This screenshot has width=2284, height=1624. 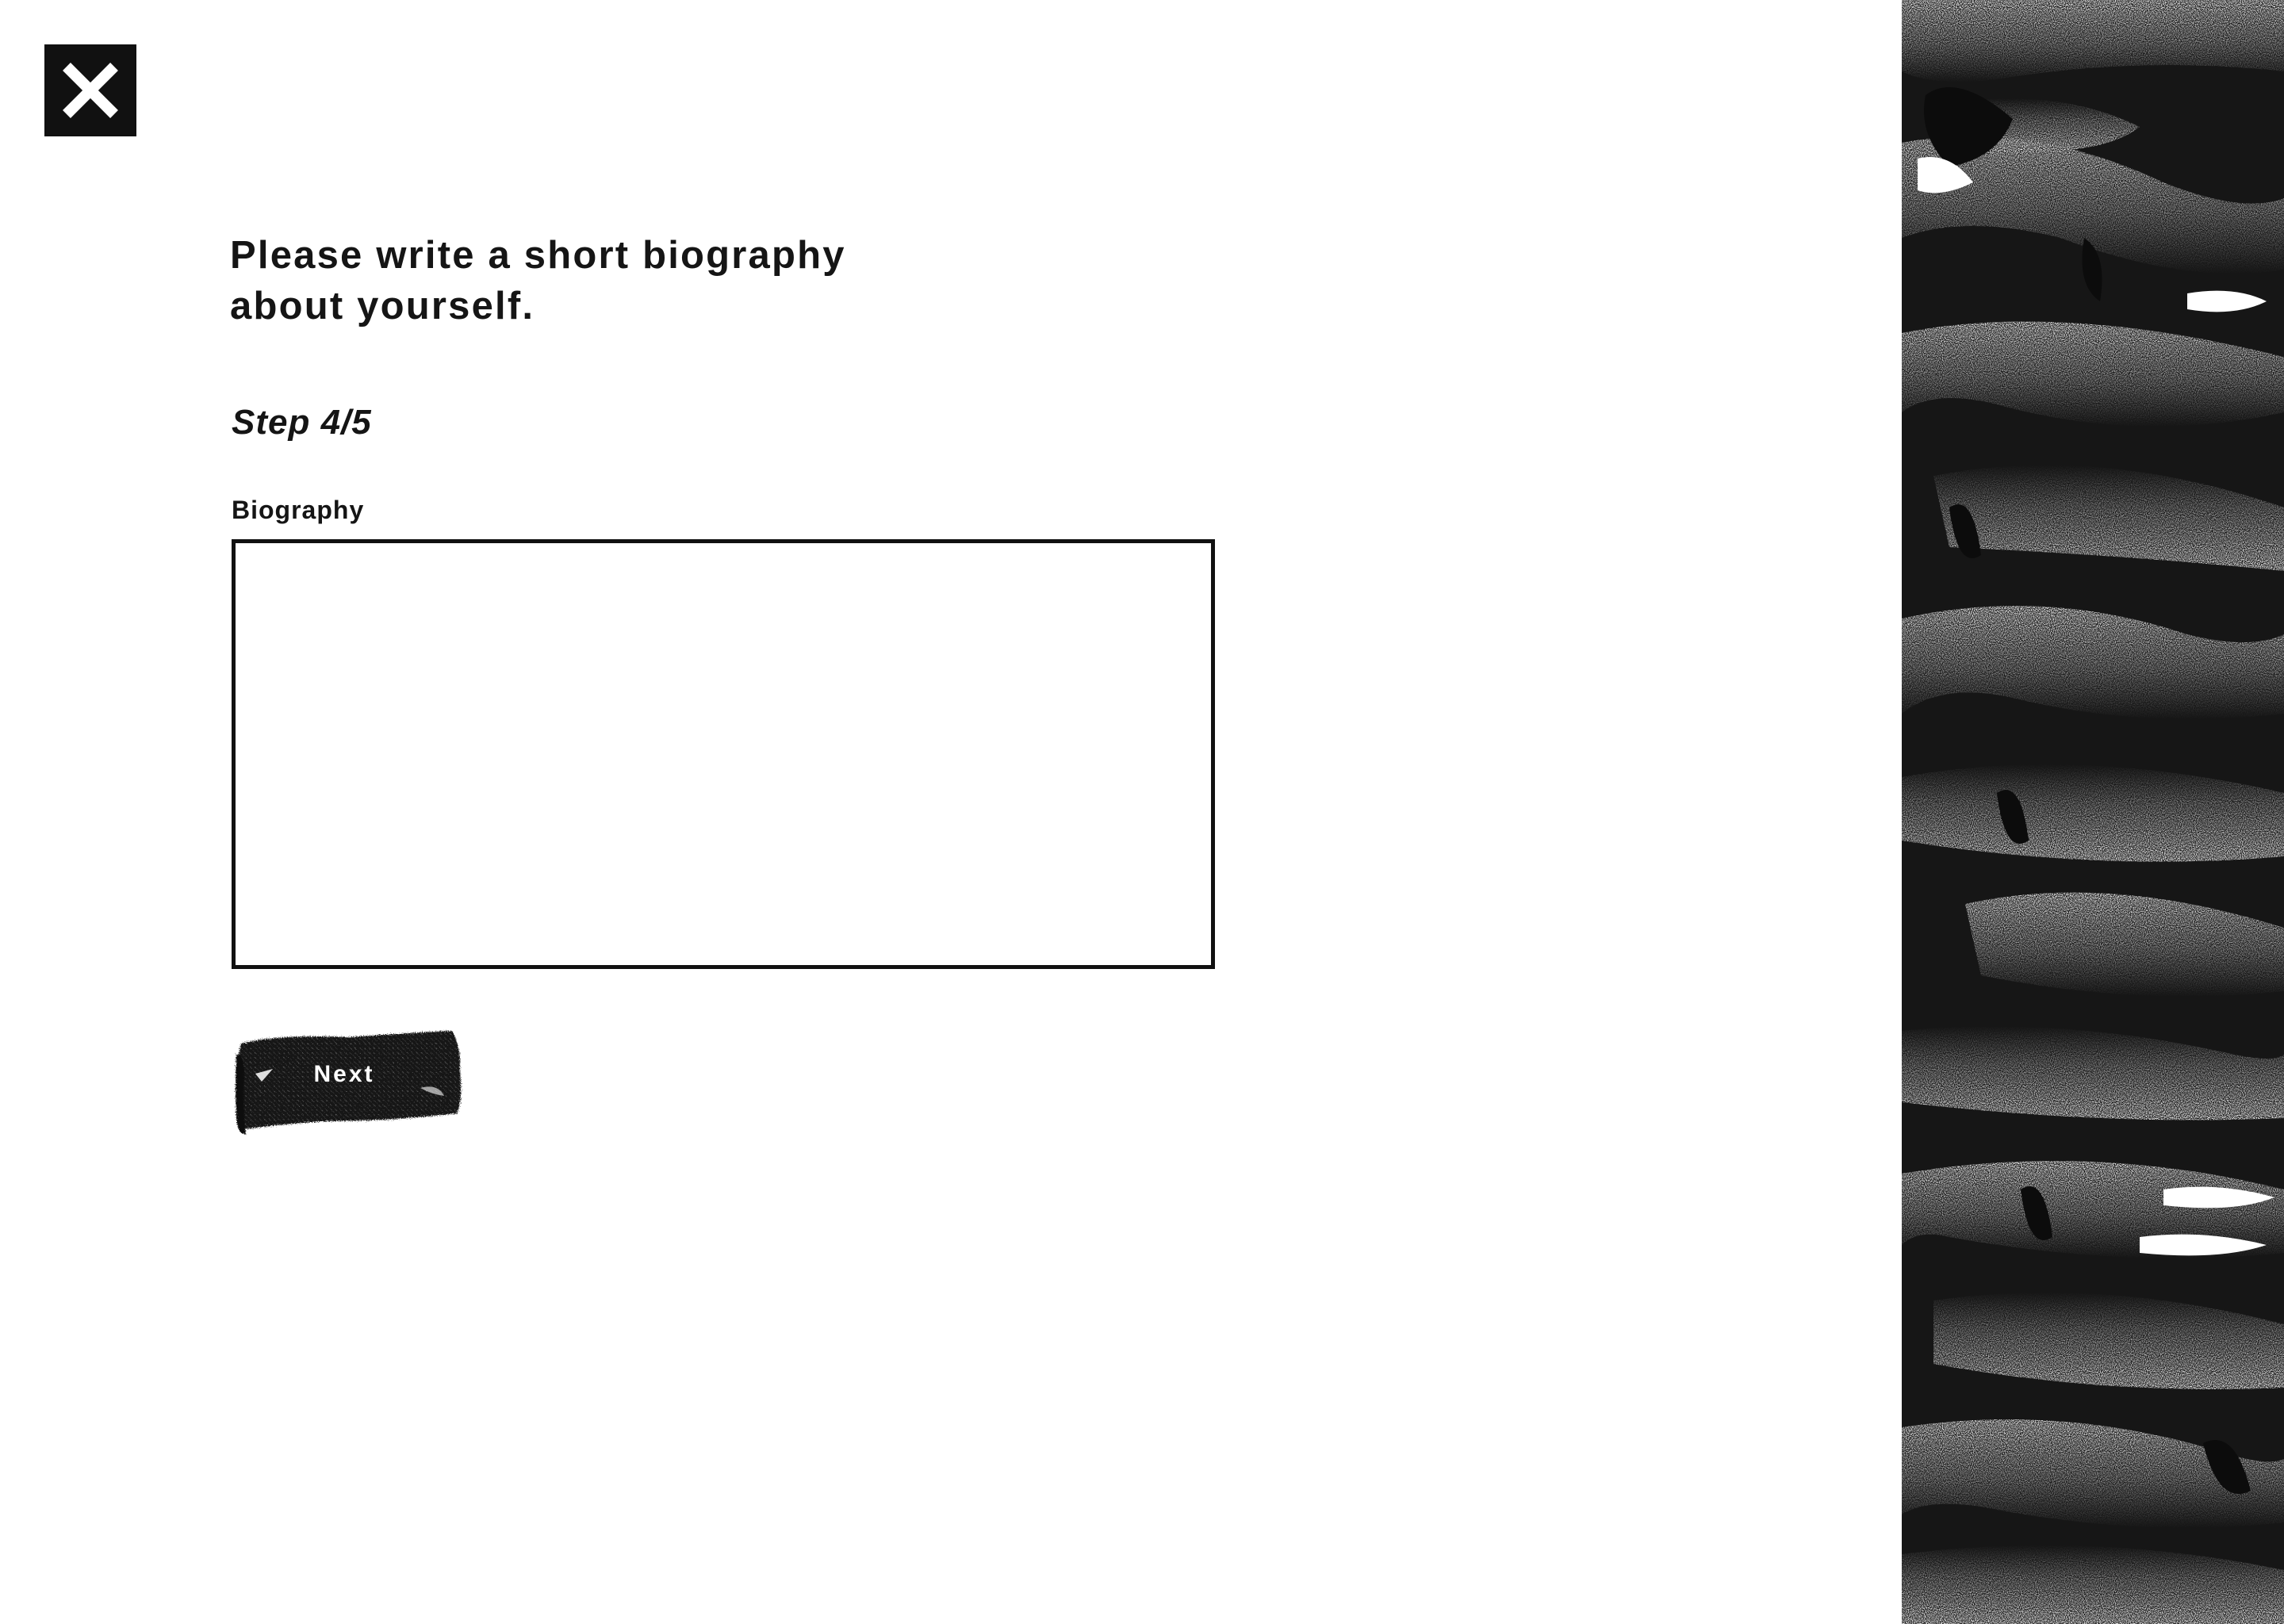 I want to click on next-button-label: Next, so click(x=344, y=1074).